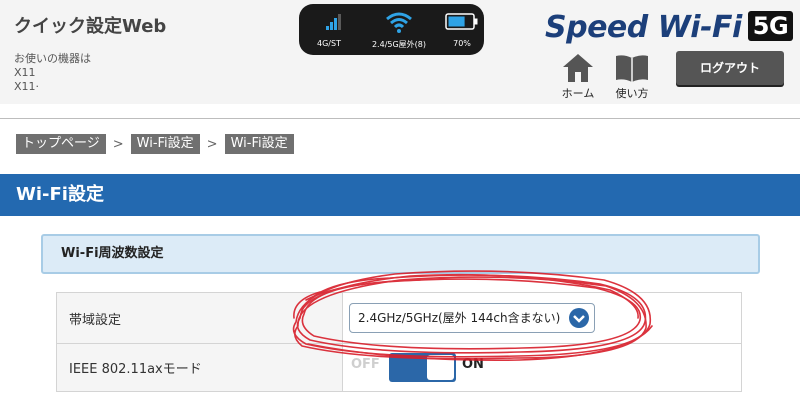 The image size is (800, 414). I want to click on home-button: ホーム, so click(578, 76).